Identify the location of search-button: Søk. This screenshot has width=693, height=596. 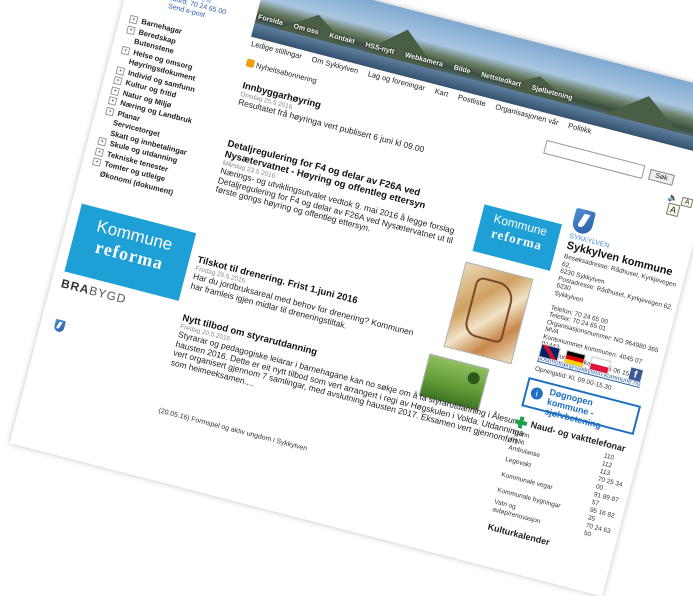
(661, 177).